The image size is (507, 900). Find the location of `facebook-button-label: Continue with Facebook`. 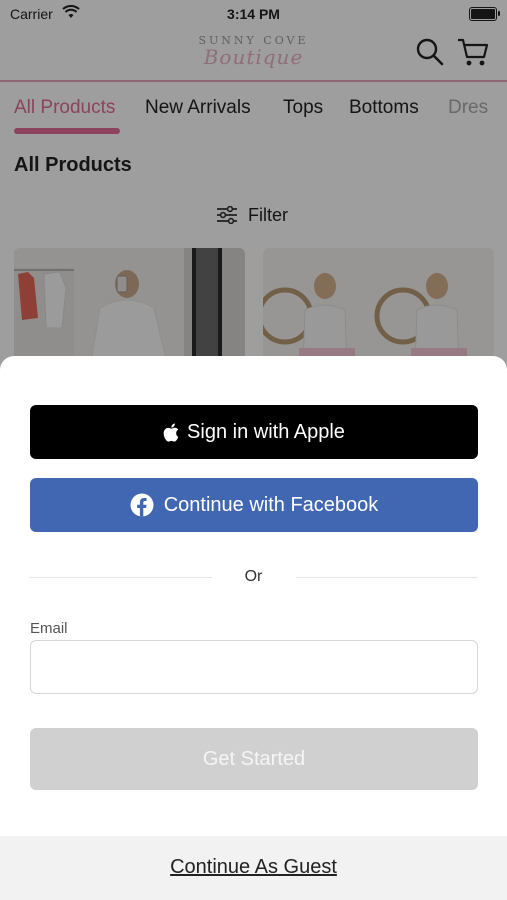

facebook-button-label: Continue with Facebook is located at coordinates (271, 504).